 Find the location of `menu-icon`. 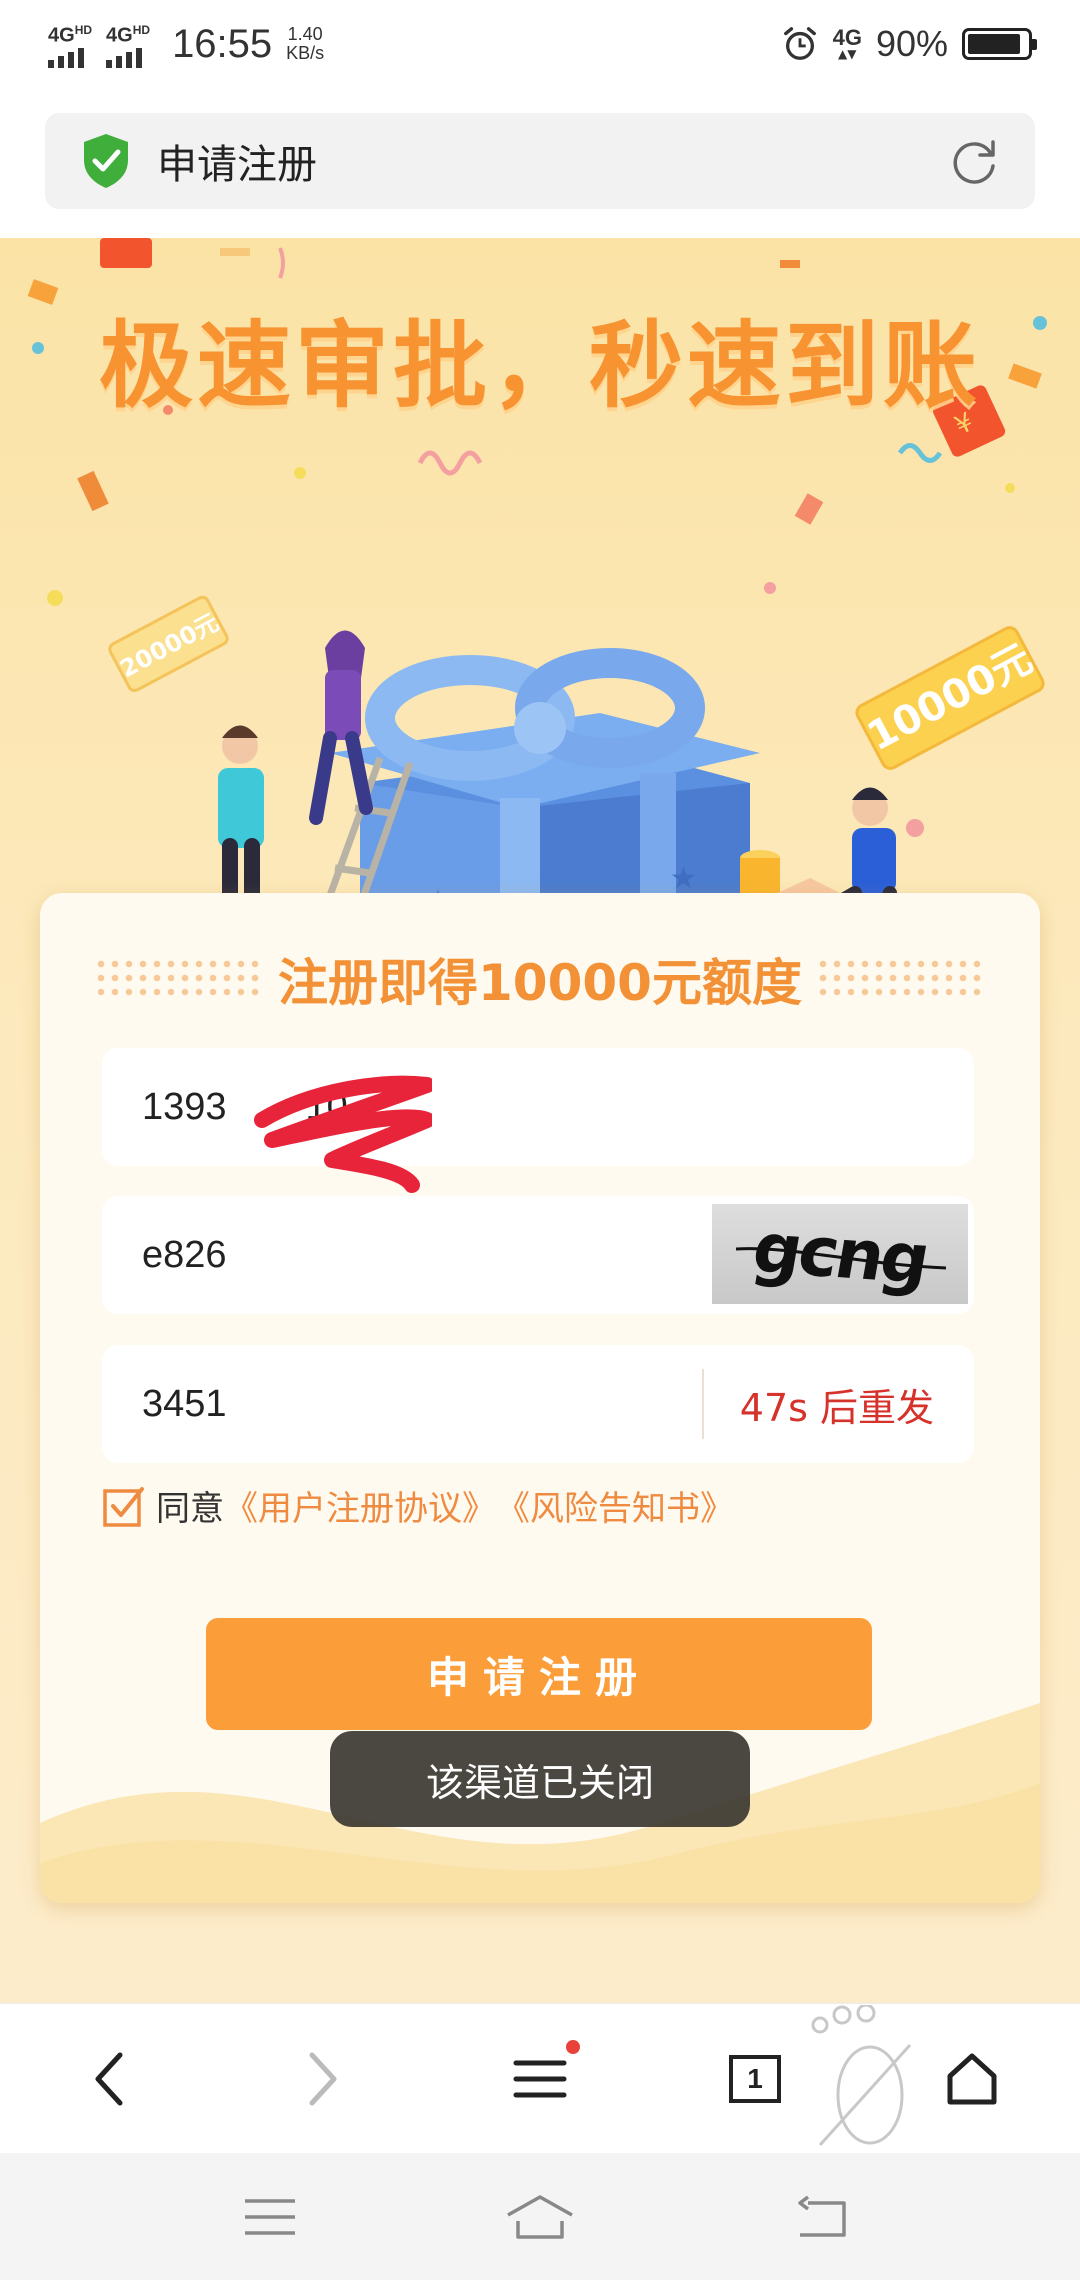

menu-icon is located at coordinates (540, 2079).